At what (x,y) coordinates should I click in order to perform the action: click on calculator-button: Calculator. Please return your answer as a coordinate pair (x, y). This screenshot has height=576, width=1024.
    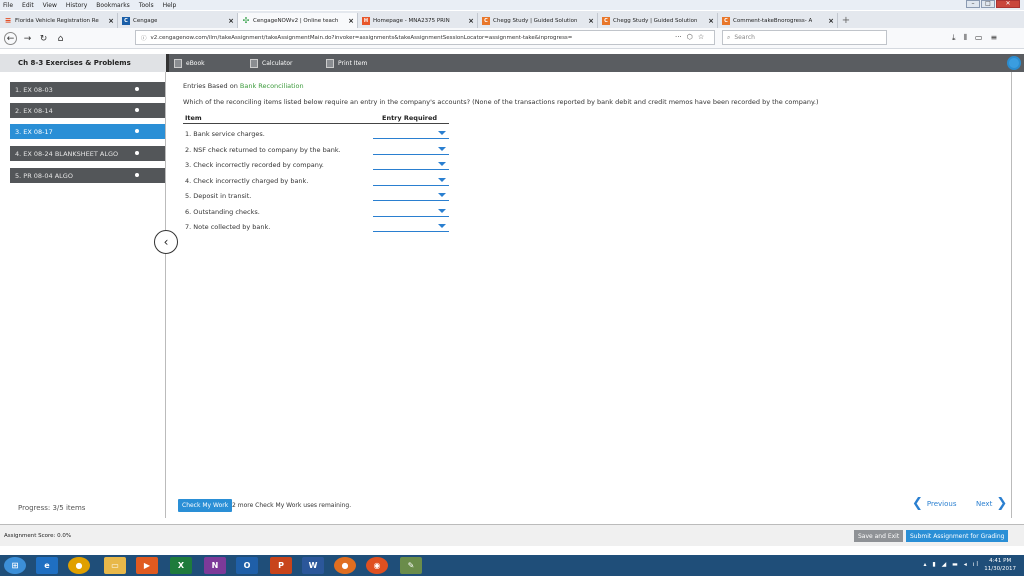
    Looking at the image, I should click on (271, 63).